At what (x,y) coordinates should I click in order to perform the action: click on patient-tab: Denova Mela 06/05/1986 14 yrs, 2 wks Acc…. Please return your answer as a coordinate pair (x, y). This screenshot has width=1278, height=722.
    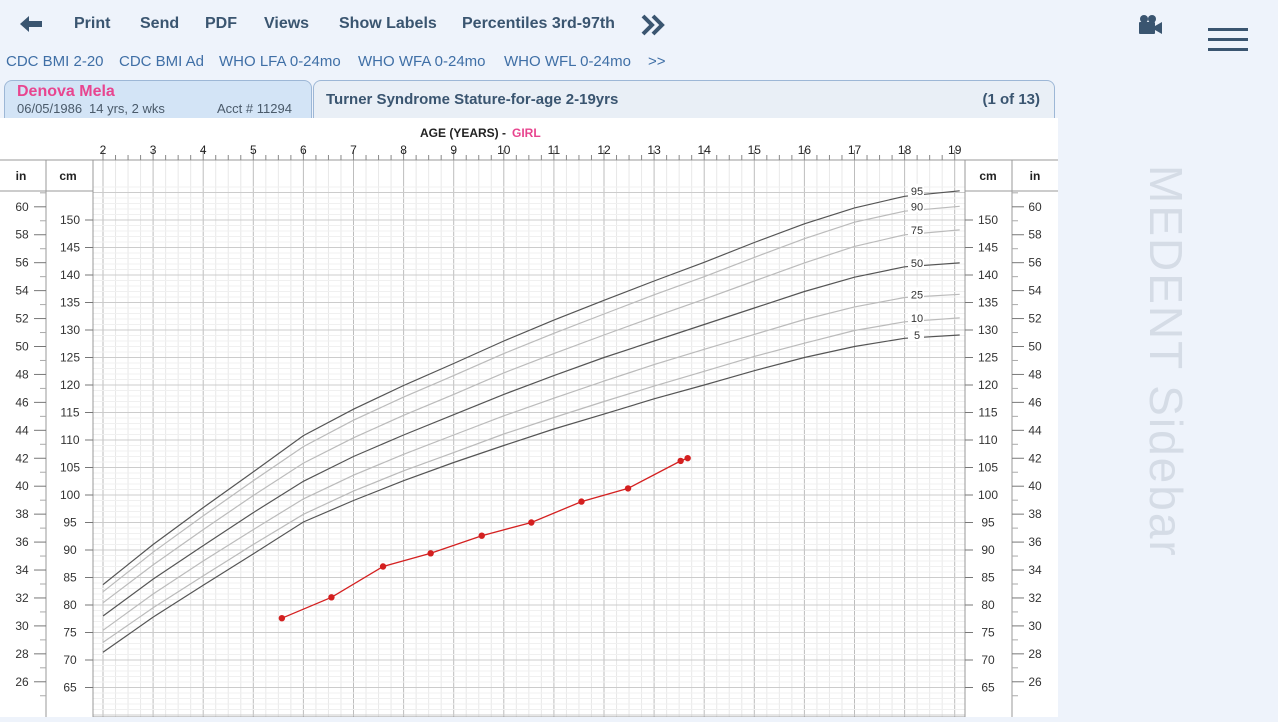
    Looking at the image, I should click on (158, 99).